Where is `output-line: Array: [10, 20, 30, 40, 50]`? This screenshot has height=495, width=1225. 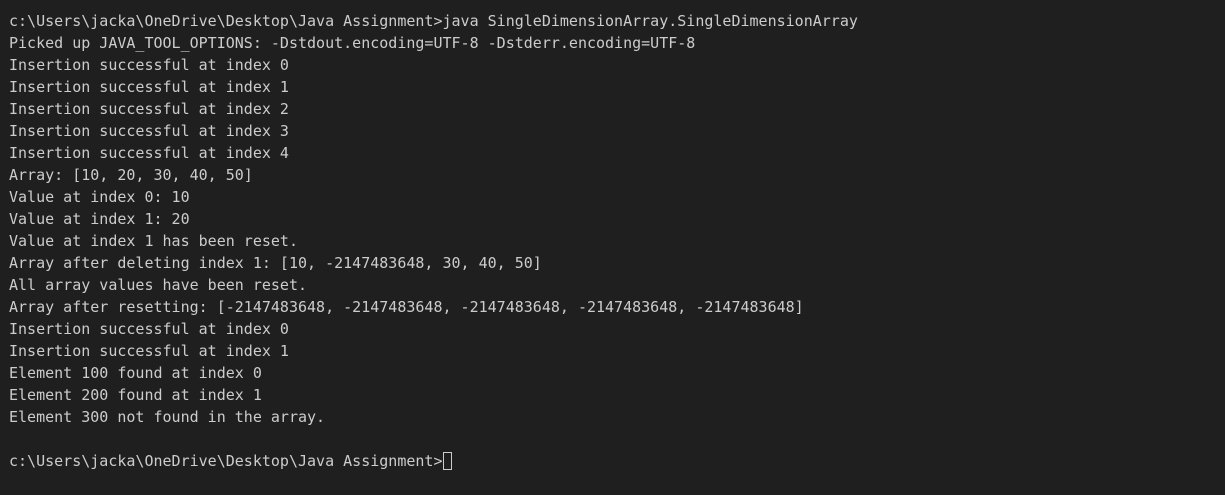 output-line: Array: [10, 20, 30, 40, 50] is located at coordinates (131, 175).